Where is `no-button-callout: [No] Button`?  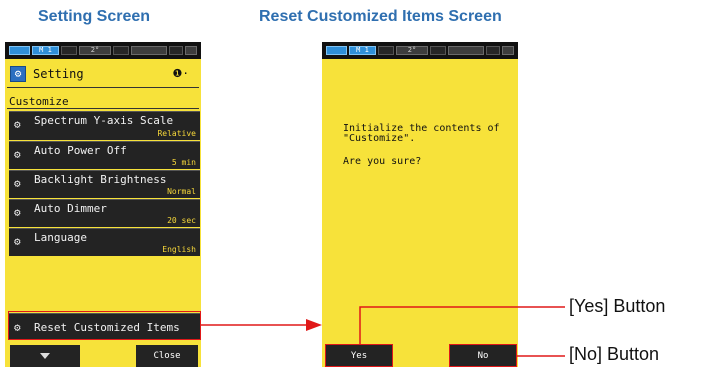 no-button-callout: [No] Button is located at coordinates (614, 354).